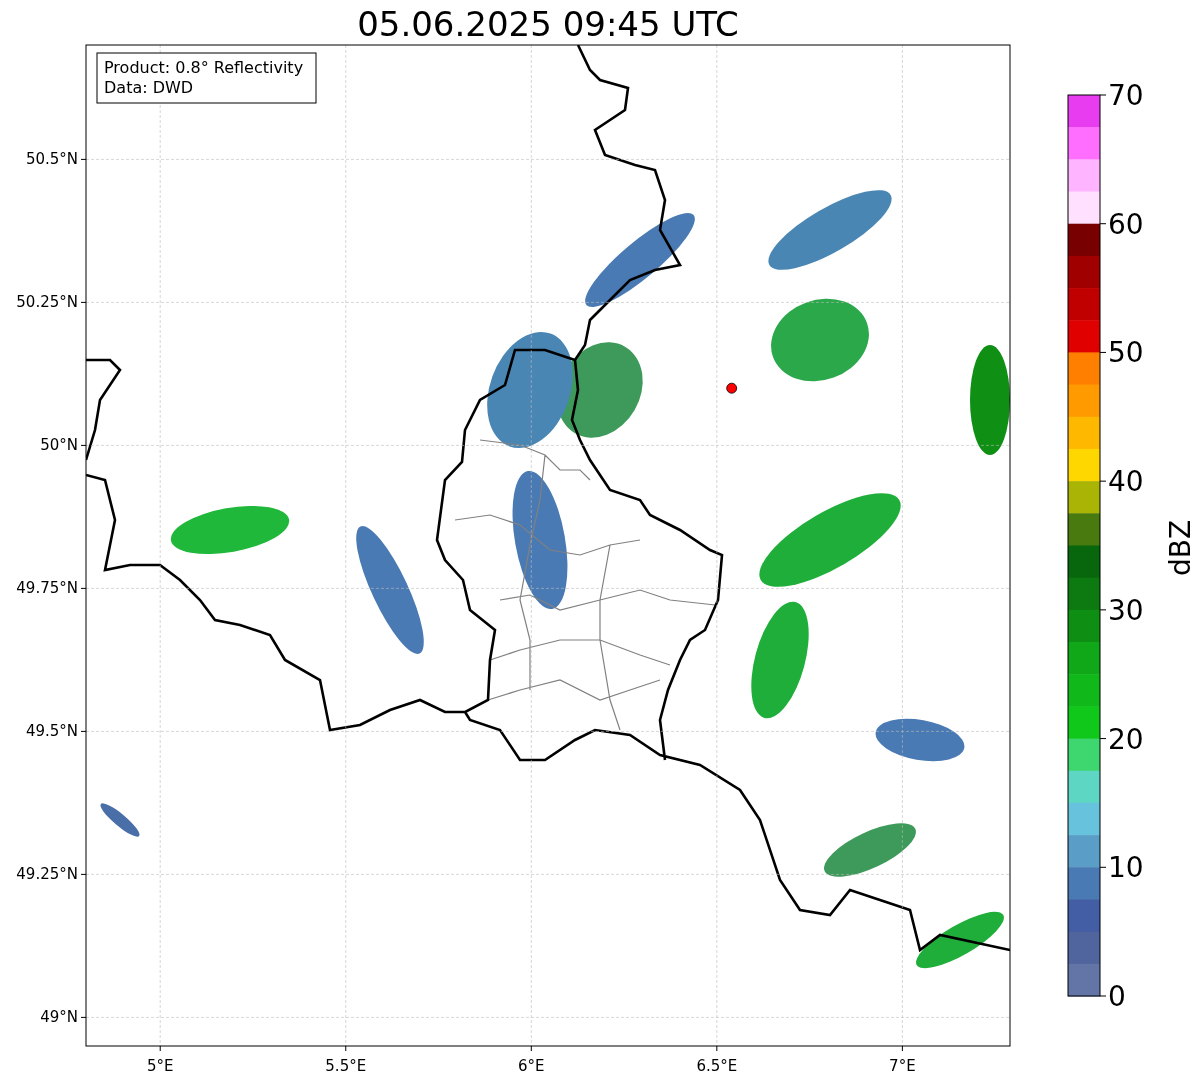 This screenshot has height=1081, width=1202. What do you see at coordinates (47, 588) in the screenshot?
I see `axis-tick-label: 49.75°N` at bounding box center [47, 588].